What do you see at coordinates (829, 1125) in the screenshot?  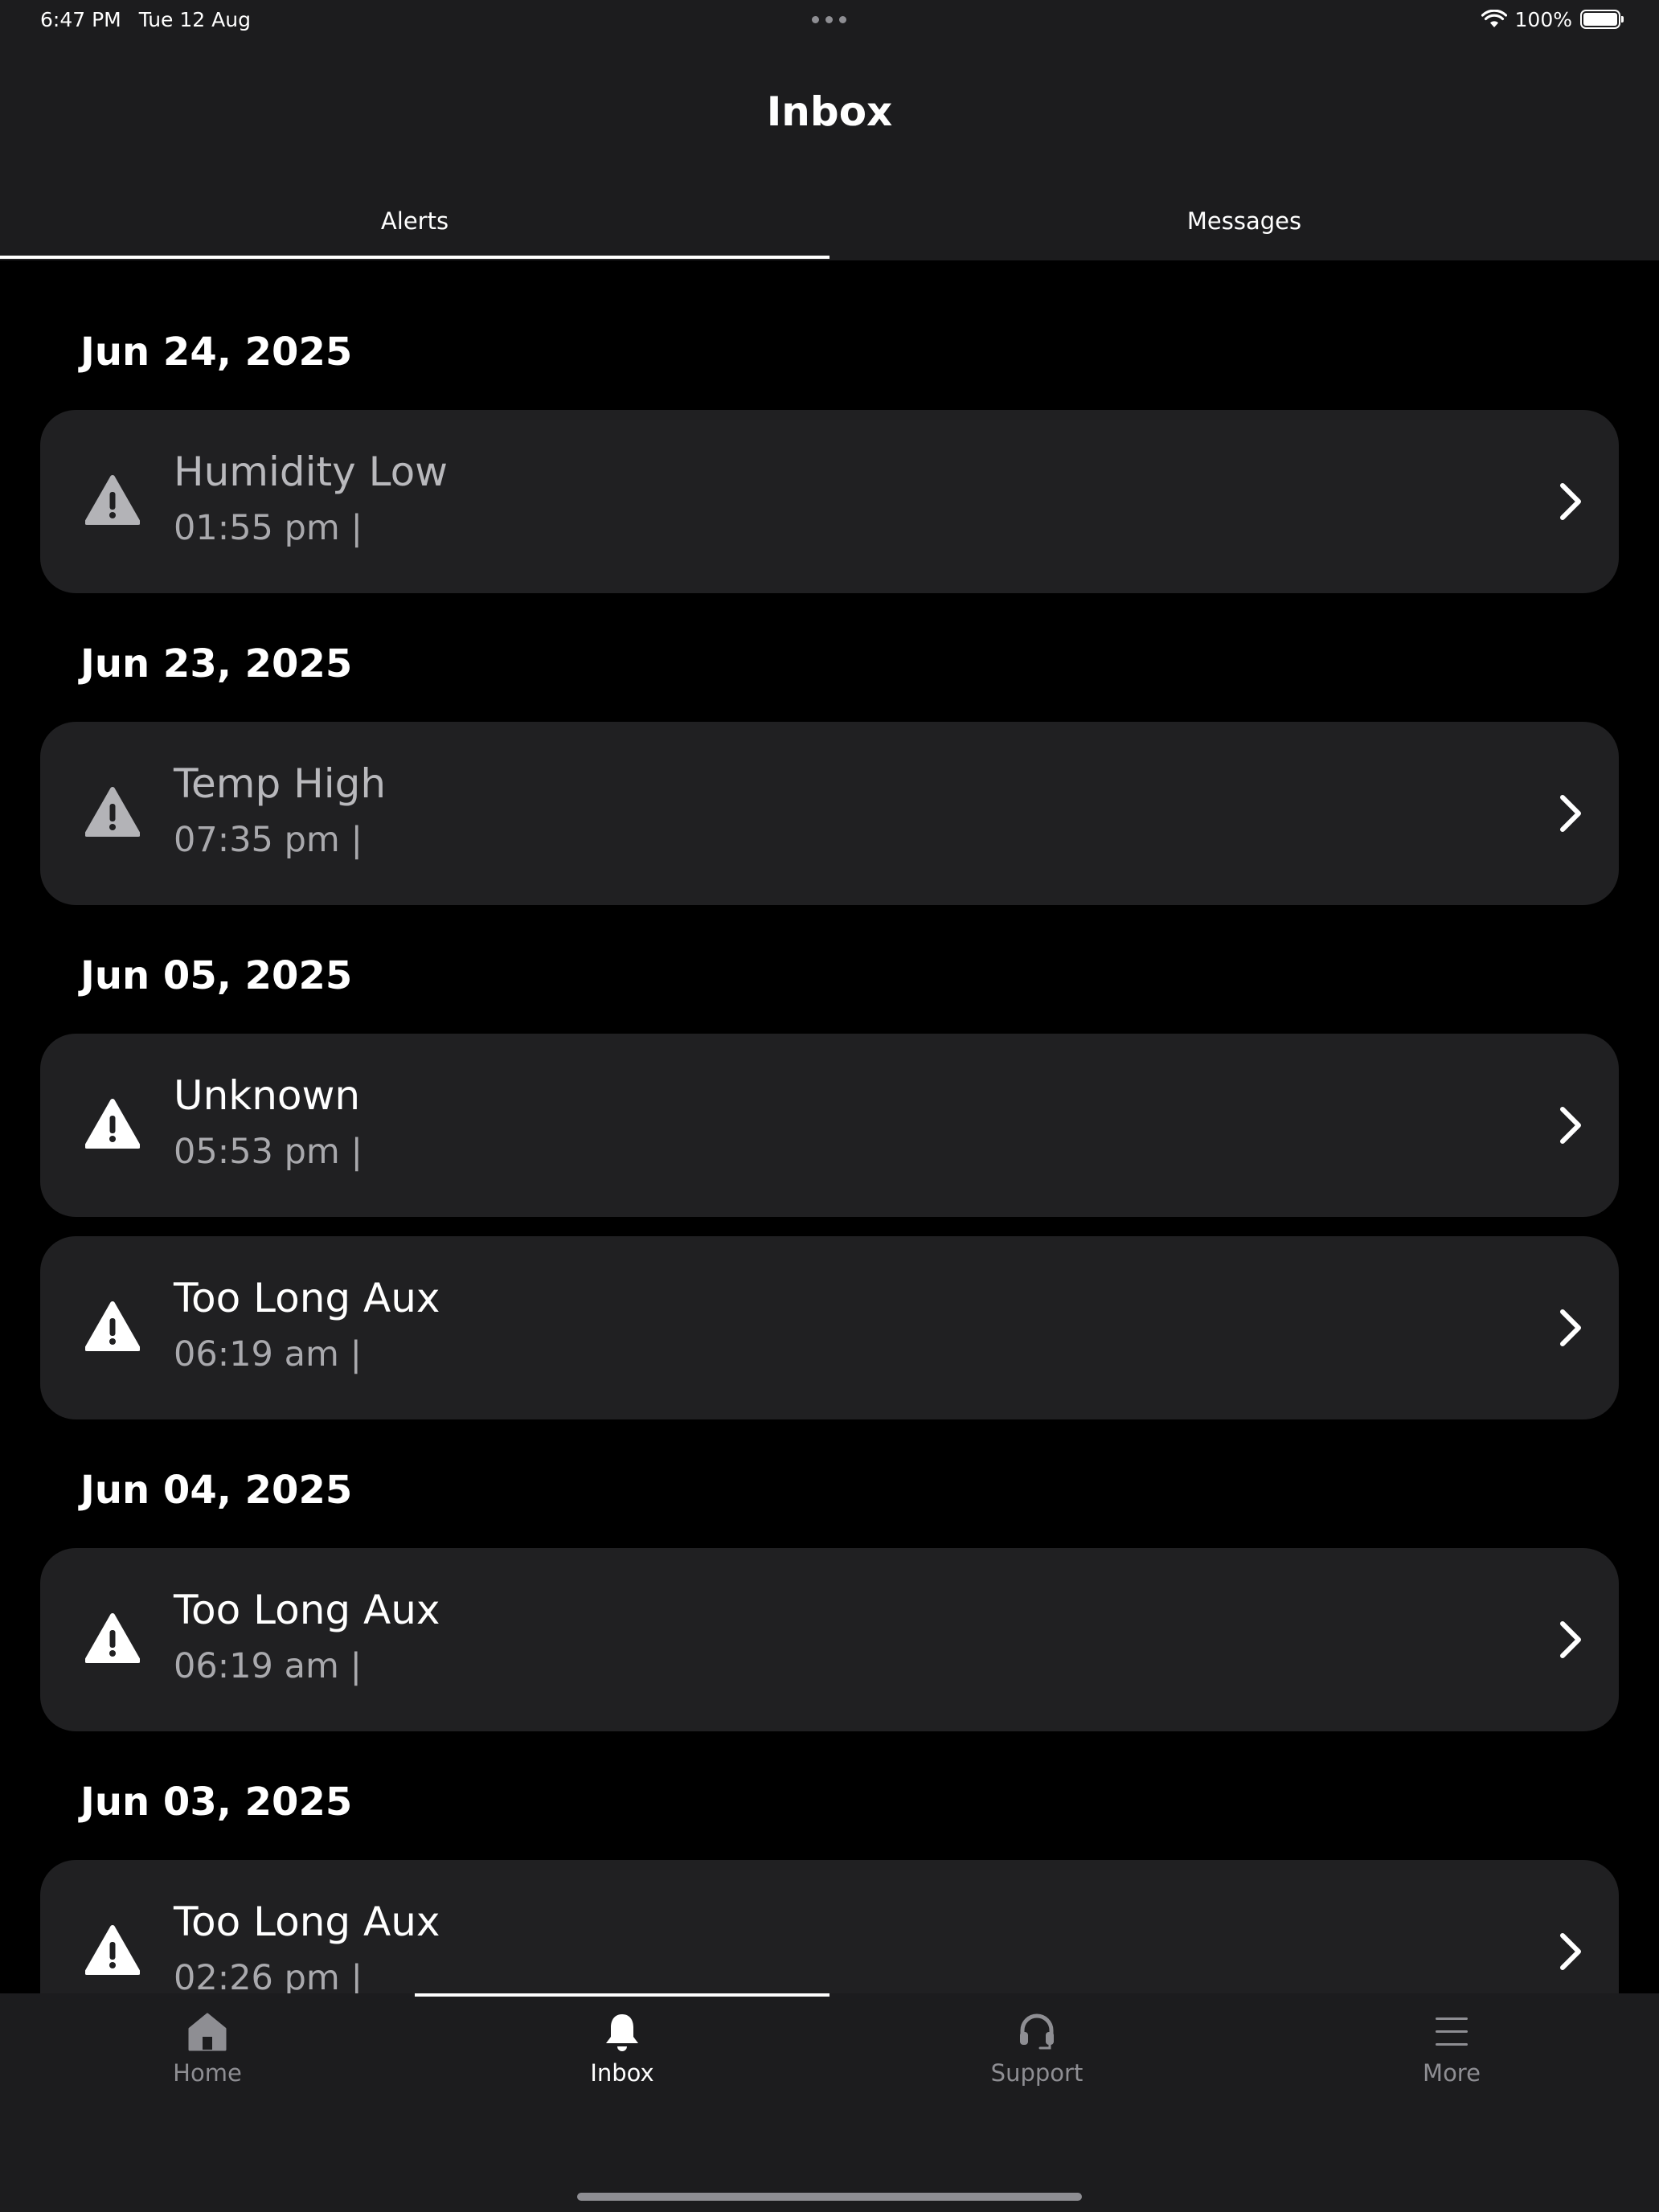 I see `alert-card: Unknown 05:53 pm |` at bounding box center [829, 1125].